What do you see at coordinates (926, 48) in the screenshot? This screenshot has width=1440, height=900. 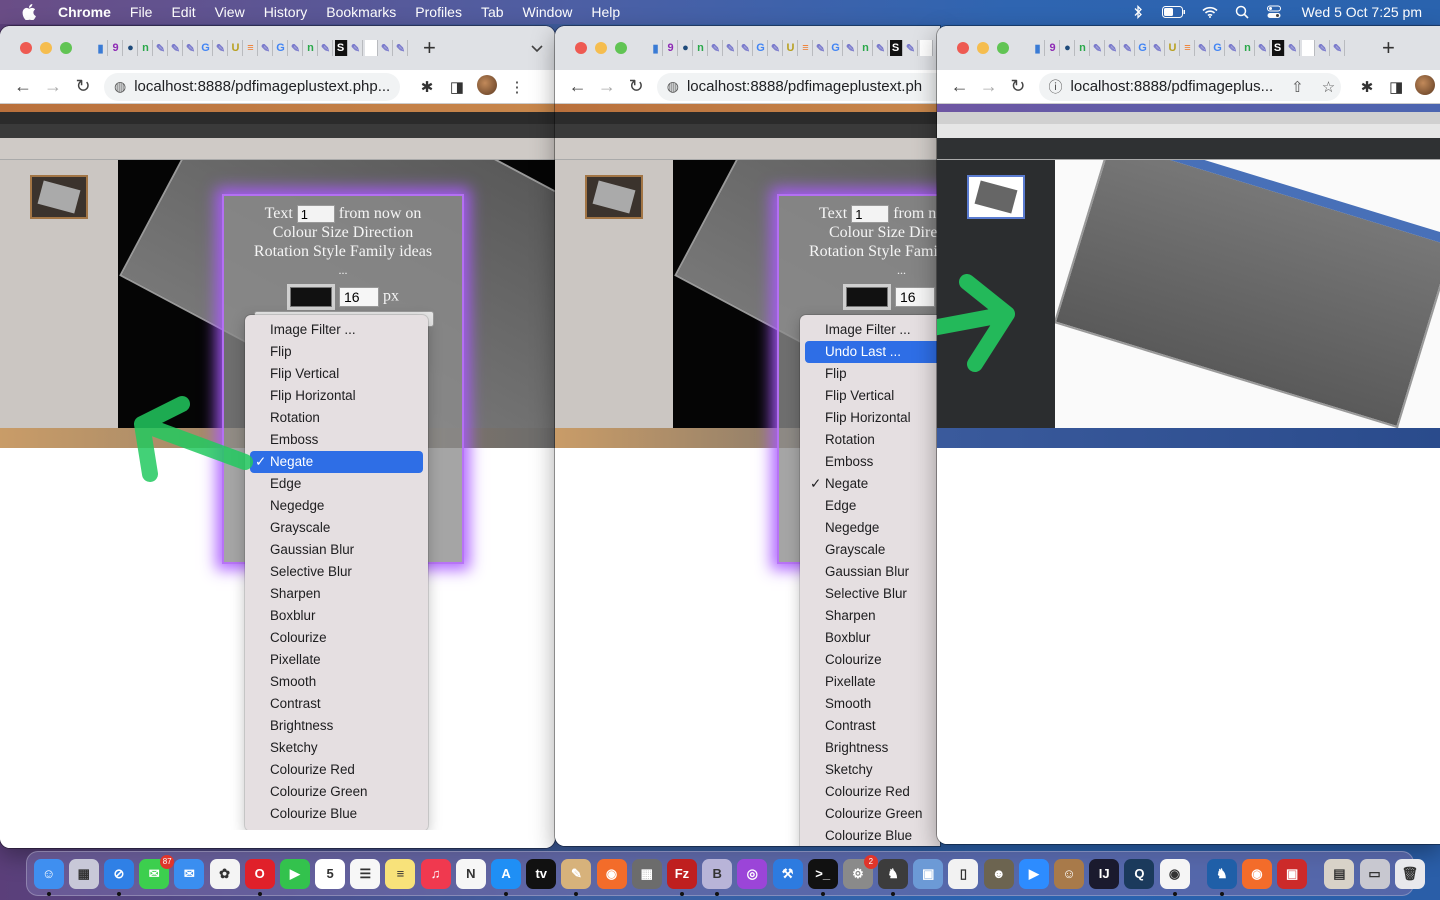 I see `pinned-tab-favicon` at bounding box center [926, 48].